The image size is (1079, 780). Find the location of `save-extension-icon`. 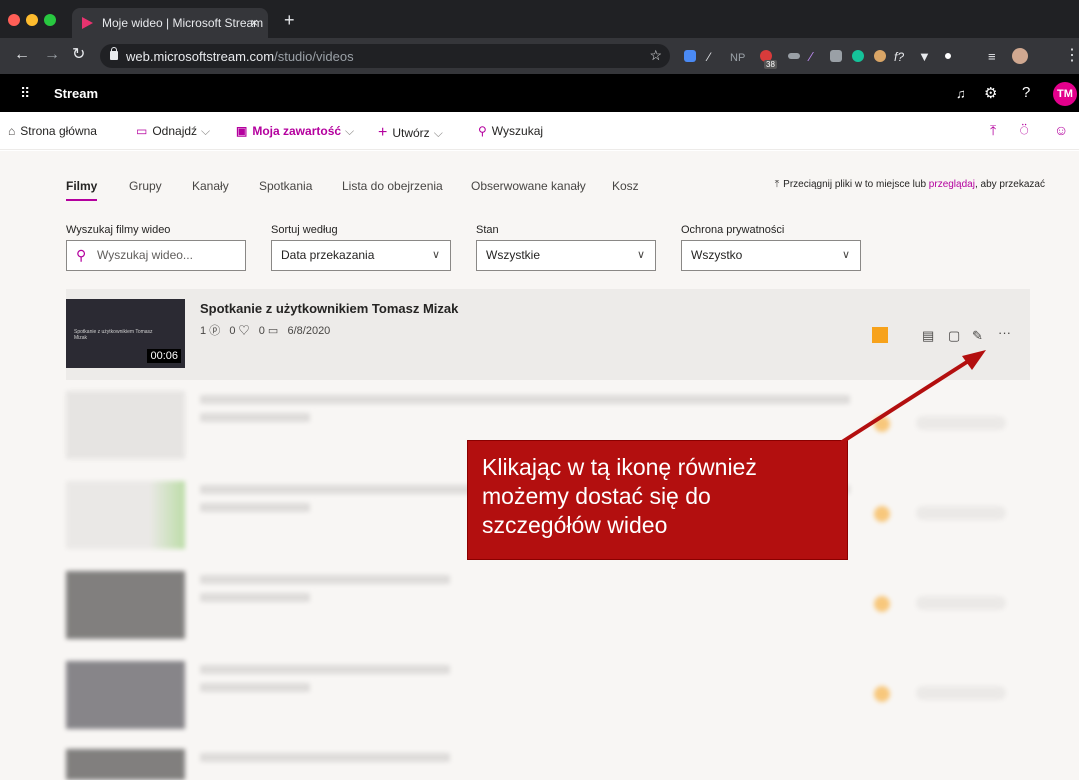

save-extension-icon is located at coordinates (836, 56).